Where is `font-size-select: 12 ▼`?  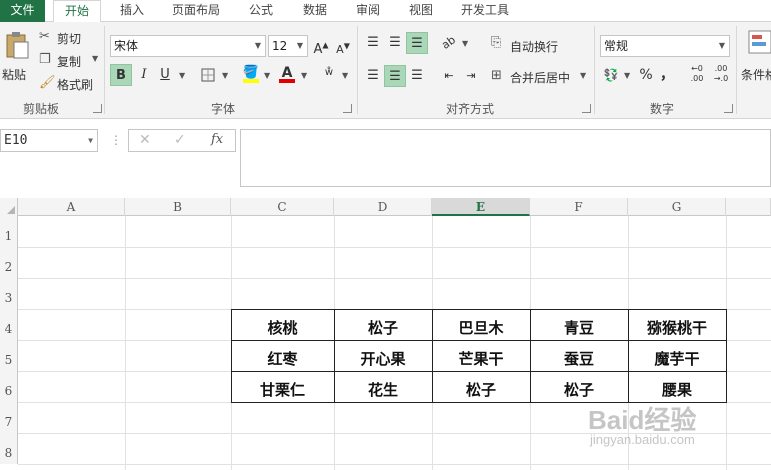
font-size-select: 12 ▼ is located at coordinates (288, 46).